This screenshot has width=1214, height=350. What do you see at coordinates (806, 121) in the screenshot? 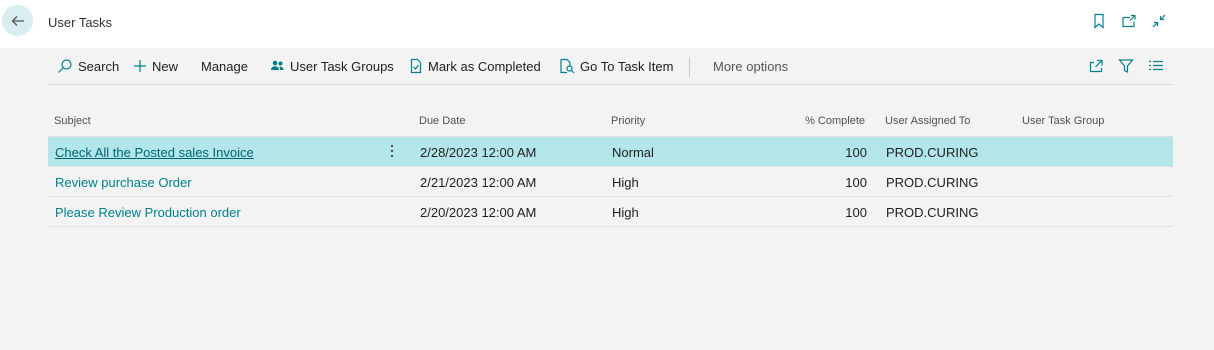
I see `column-header-percent-complete: % Complete` at bounding box center [806, 121].